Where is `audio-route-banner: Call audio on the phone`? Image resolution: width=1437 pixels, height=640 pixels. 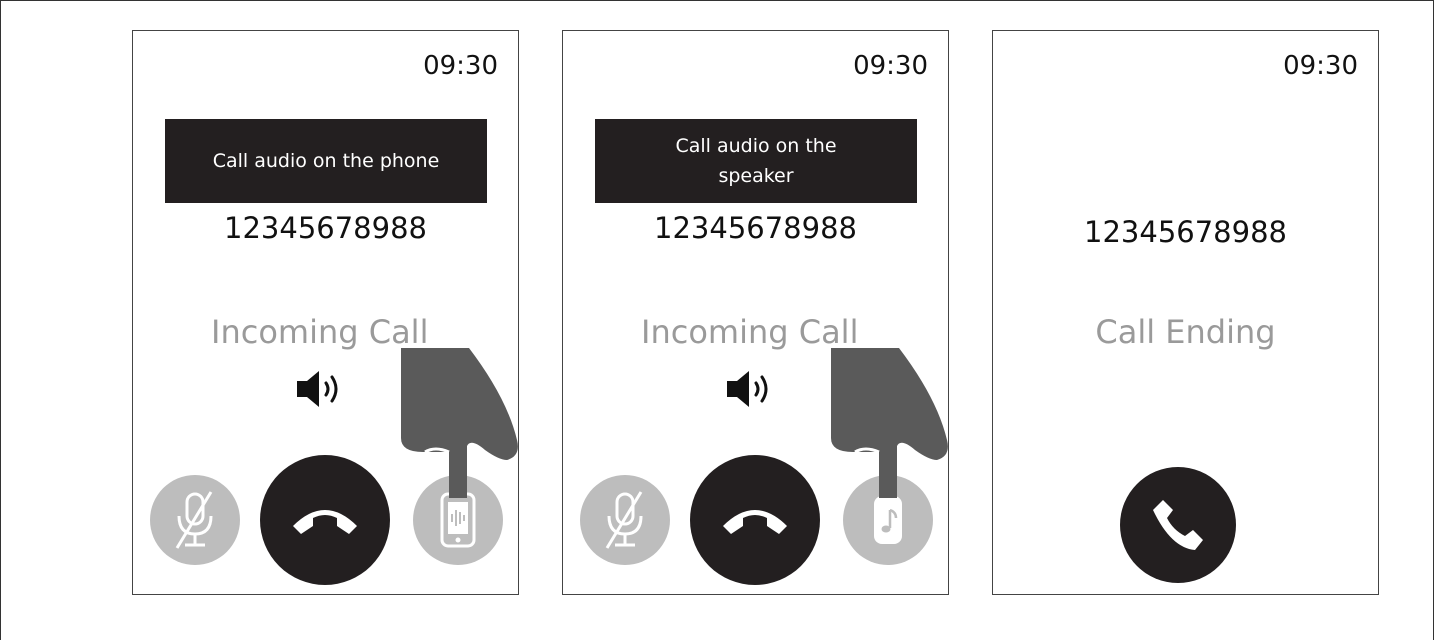 audio-route-banner: Call audio on the phone is located at coordinates (326, 161).